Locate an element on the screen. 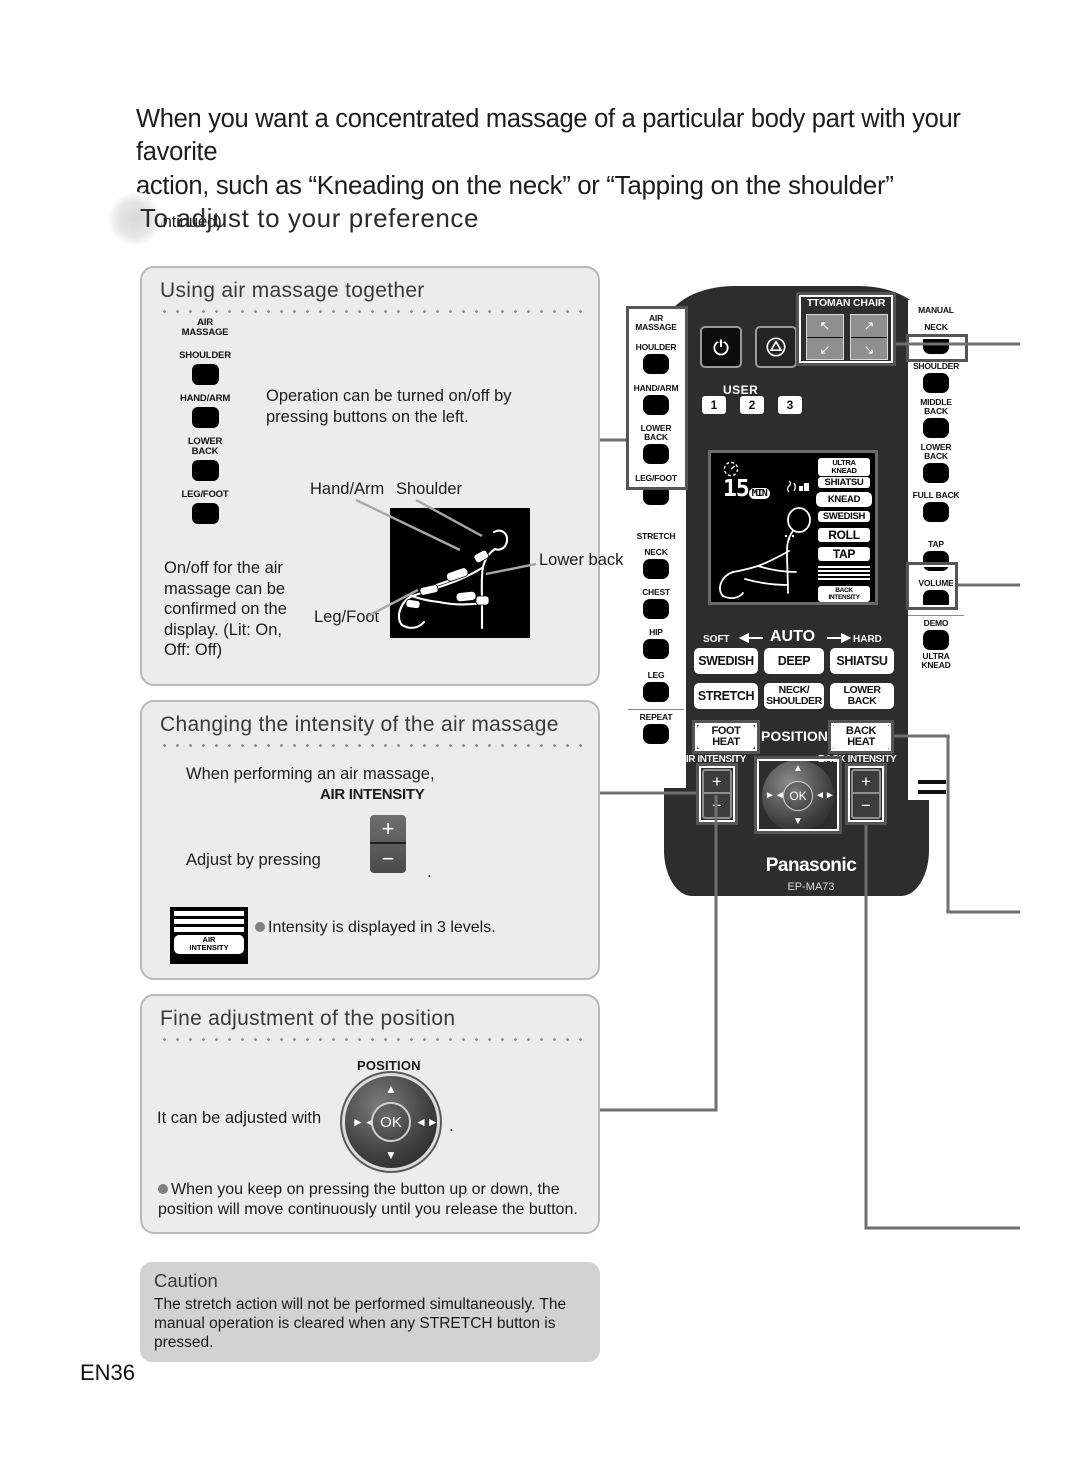  air-intensity-caption: AIR INTENSITY is located at coordinates (372, 794).